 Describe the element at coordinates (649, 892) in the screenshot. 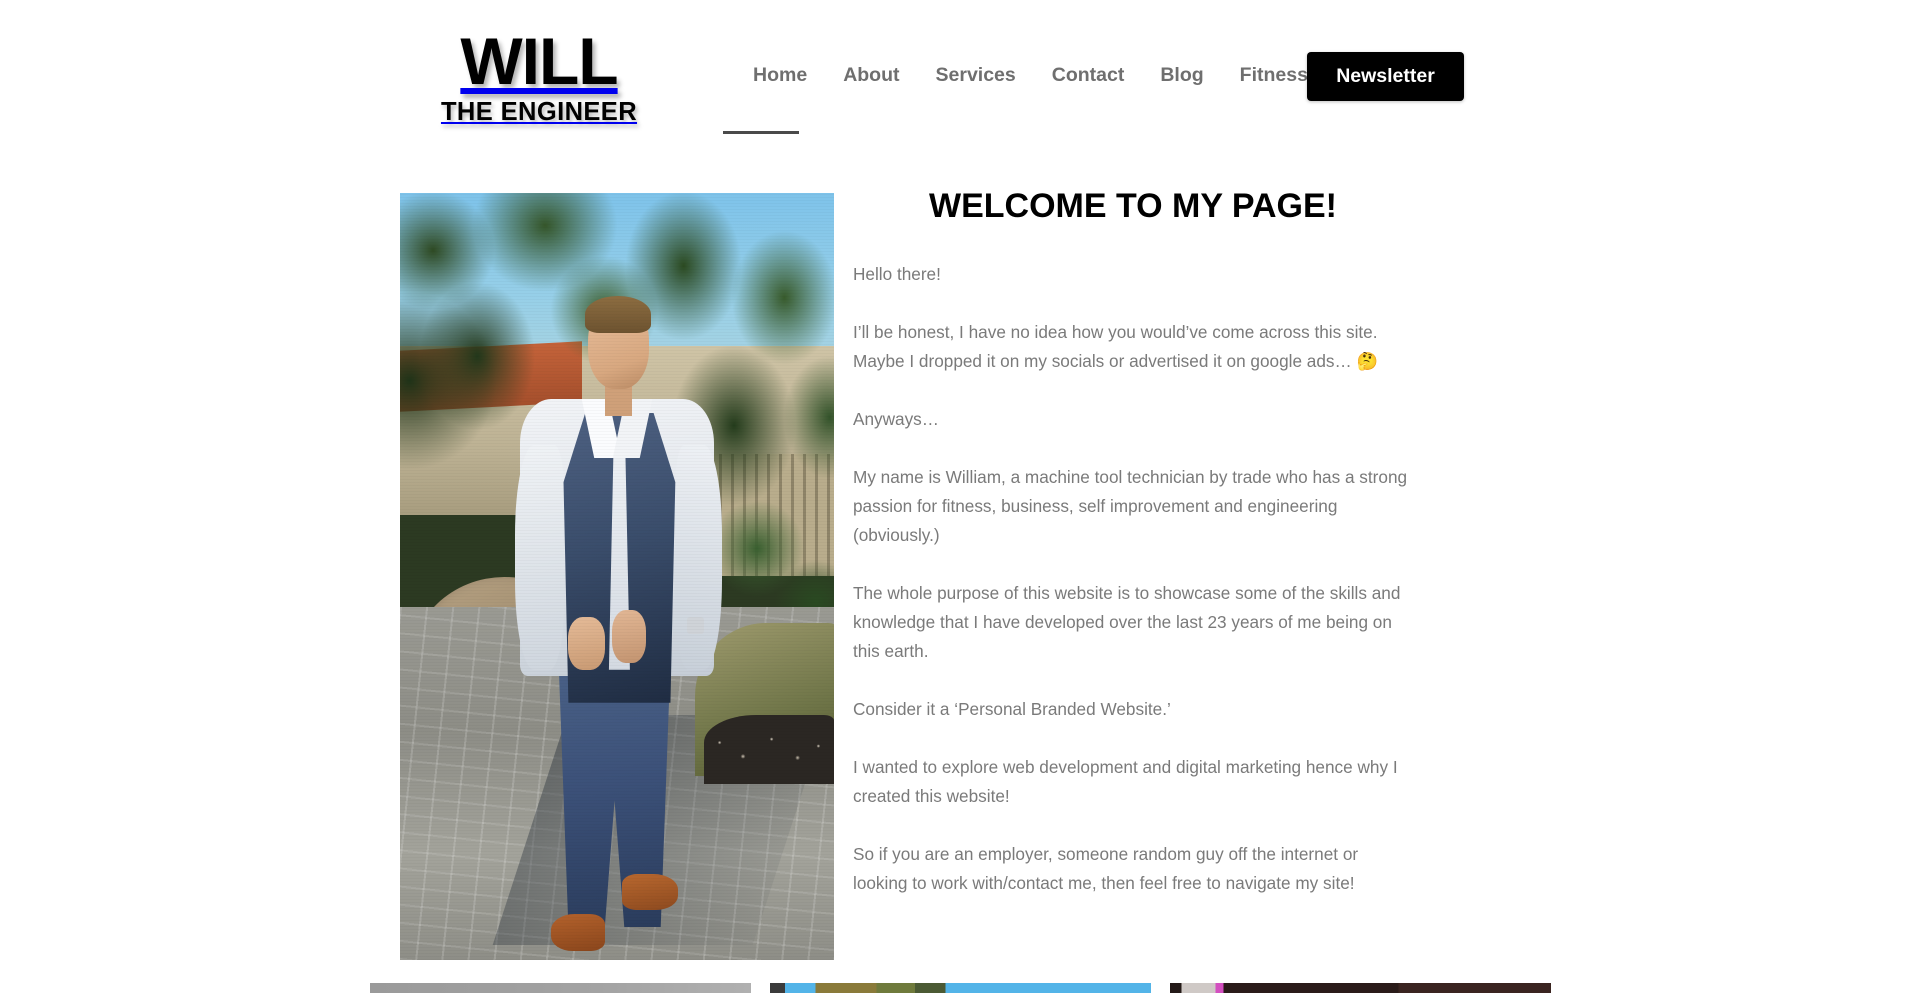

I see `person-shoe-right` at that location.